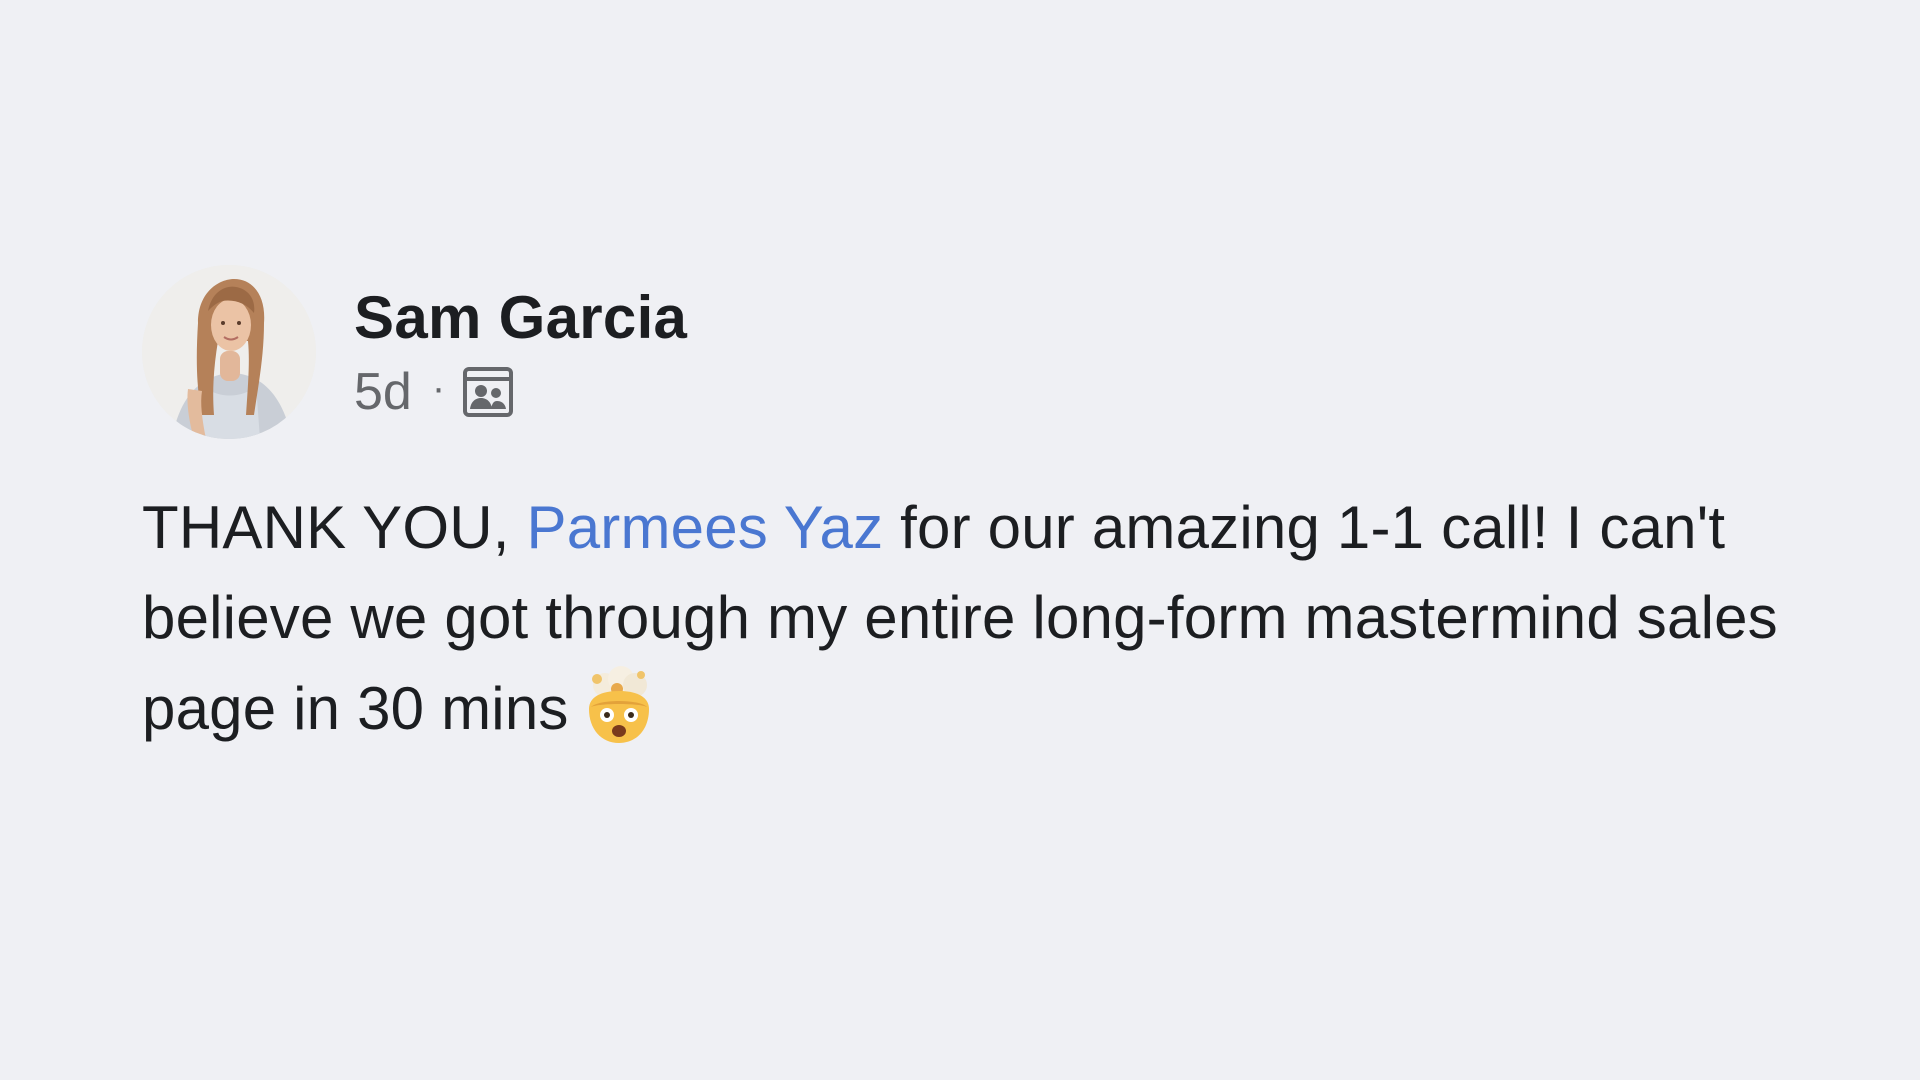 Image resolution: width=1920 pixels, height=1080 pixels. What do you see at coordinates (619, 705) in the screenshot?
I see `exploding-head-emoji-icon` at bounding box center [619, 705].